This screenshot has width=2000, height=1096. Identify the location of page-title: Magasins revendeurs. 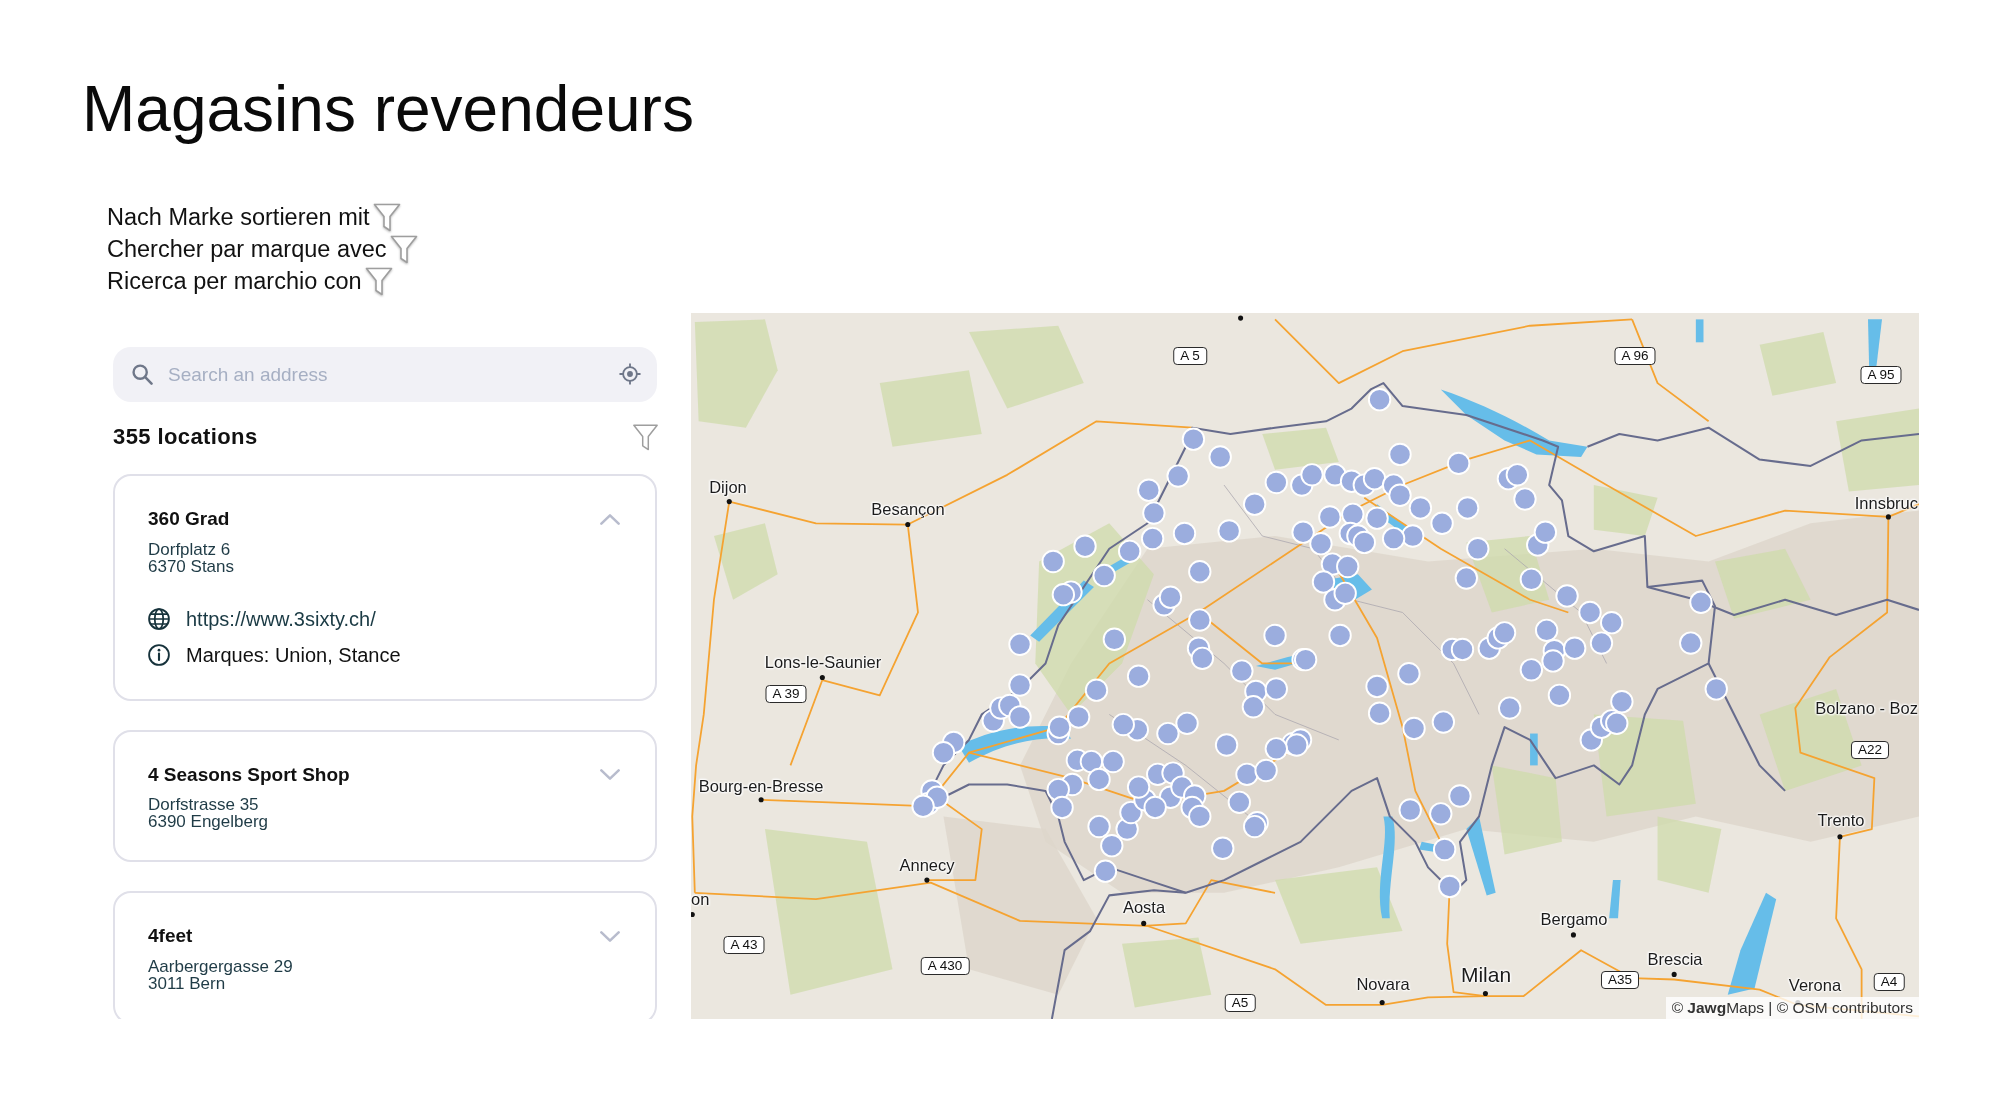
(388, 109).